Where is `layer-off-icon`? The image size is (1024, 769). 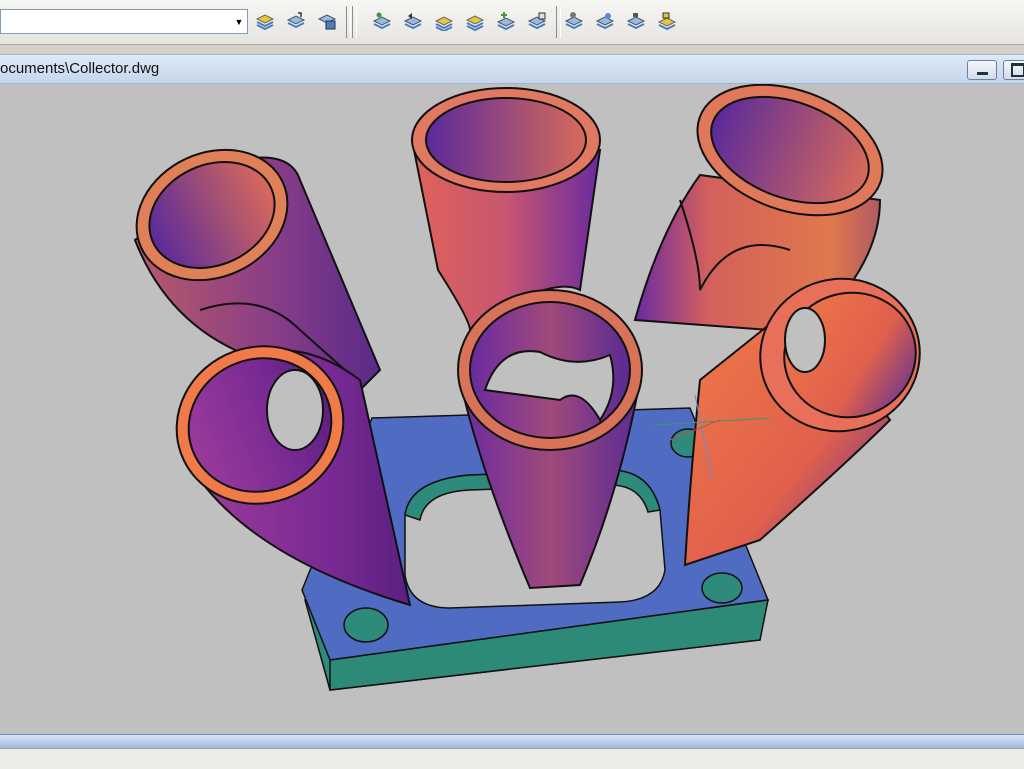
layer-off-icon is located at coordinates (574, 21).